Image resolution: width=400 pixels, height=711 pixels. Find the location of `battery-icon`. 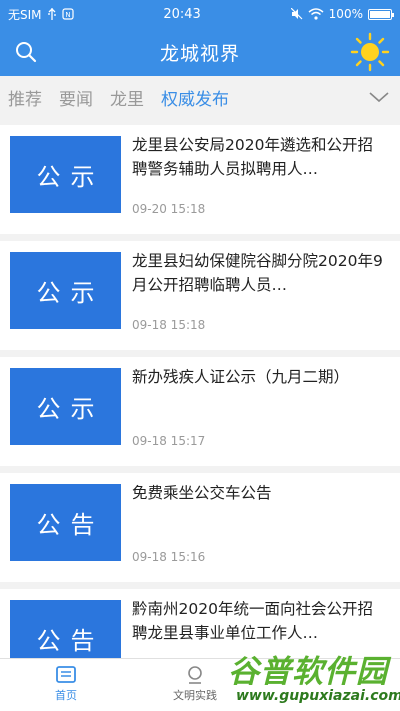

battery-icon is located at coordinates (380, 14).